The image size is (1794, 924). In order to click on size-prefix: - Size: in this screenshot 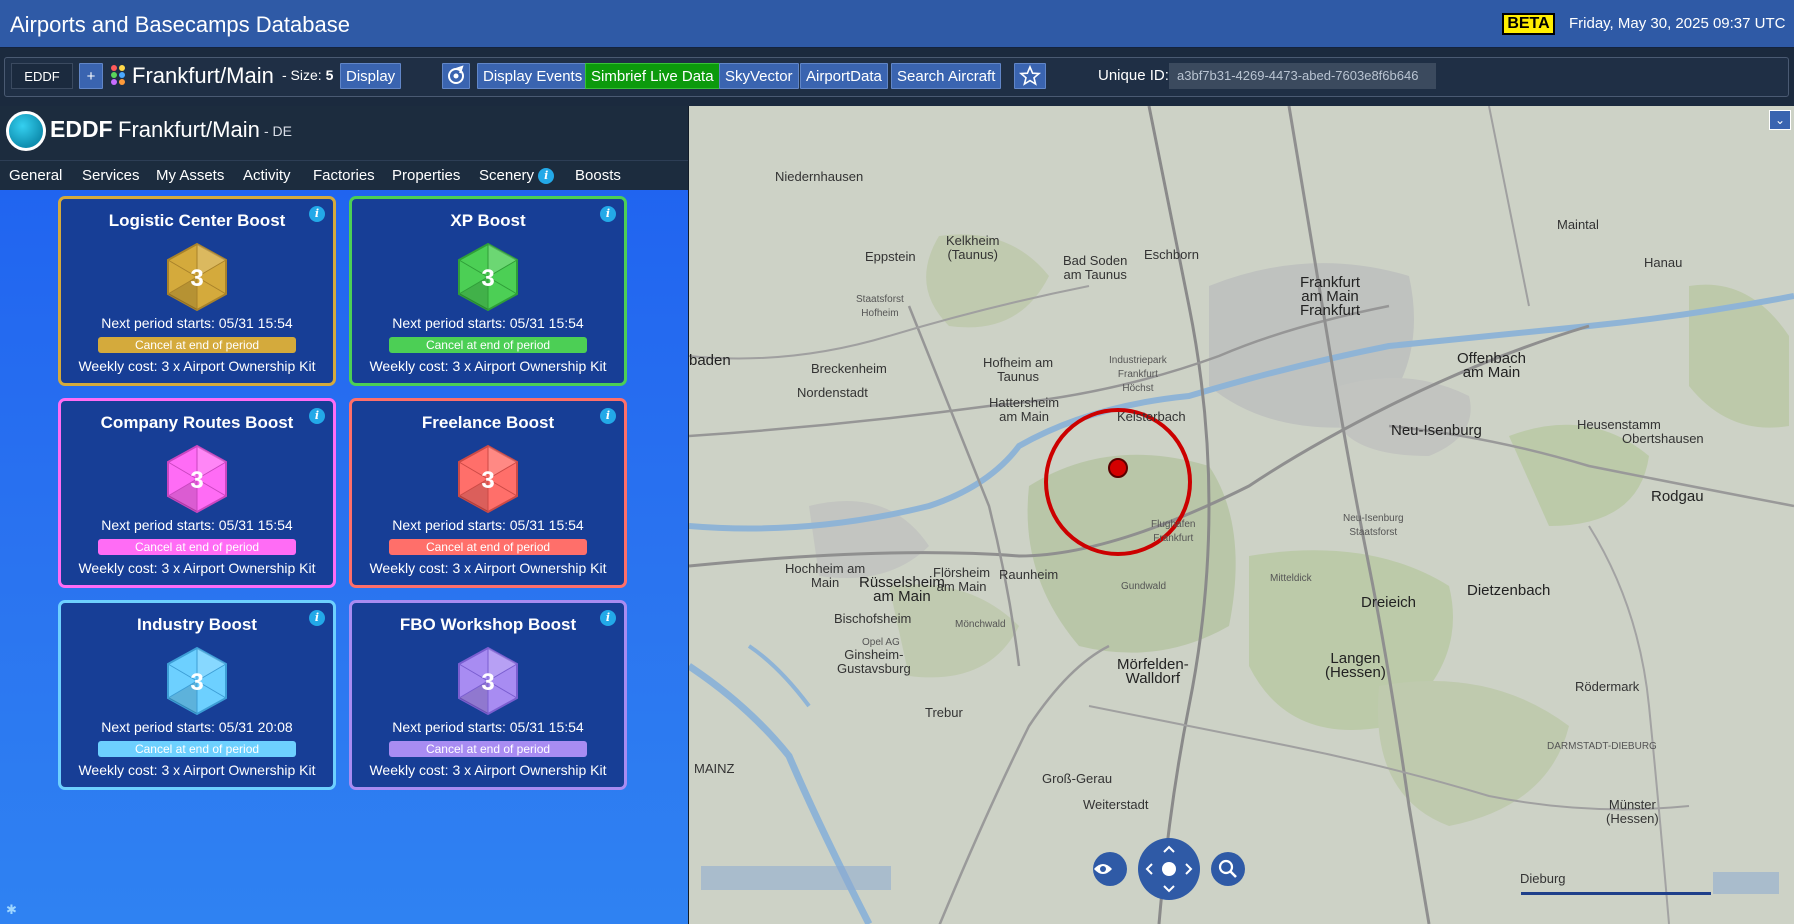, I will do `click(302, 75)`.